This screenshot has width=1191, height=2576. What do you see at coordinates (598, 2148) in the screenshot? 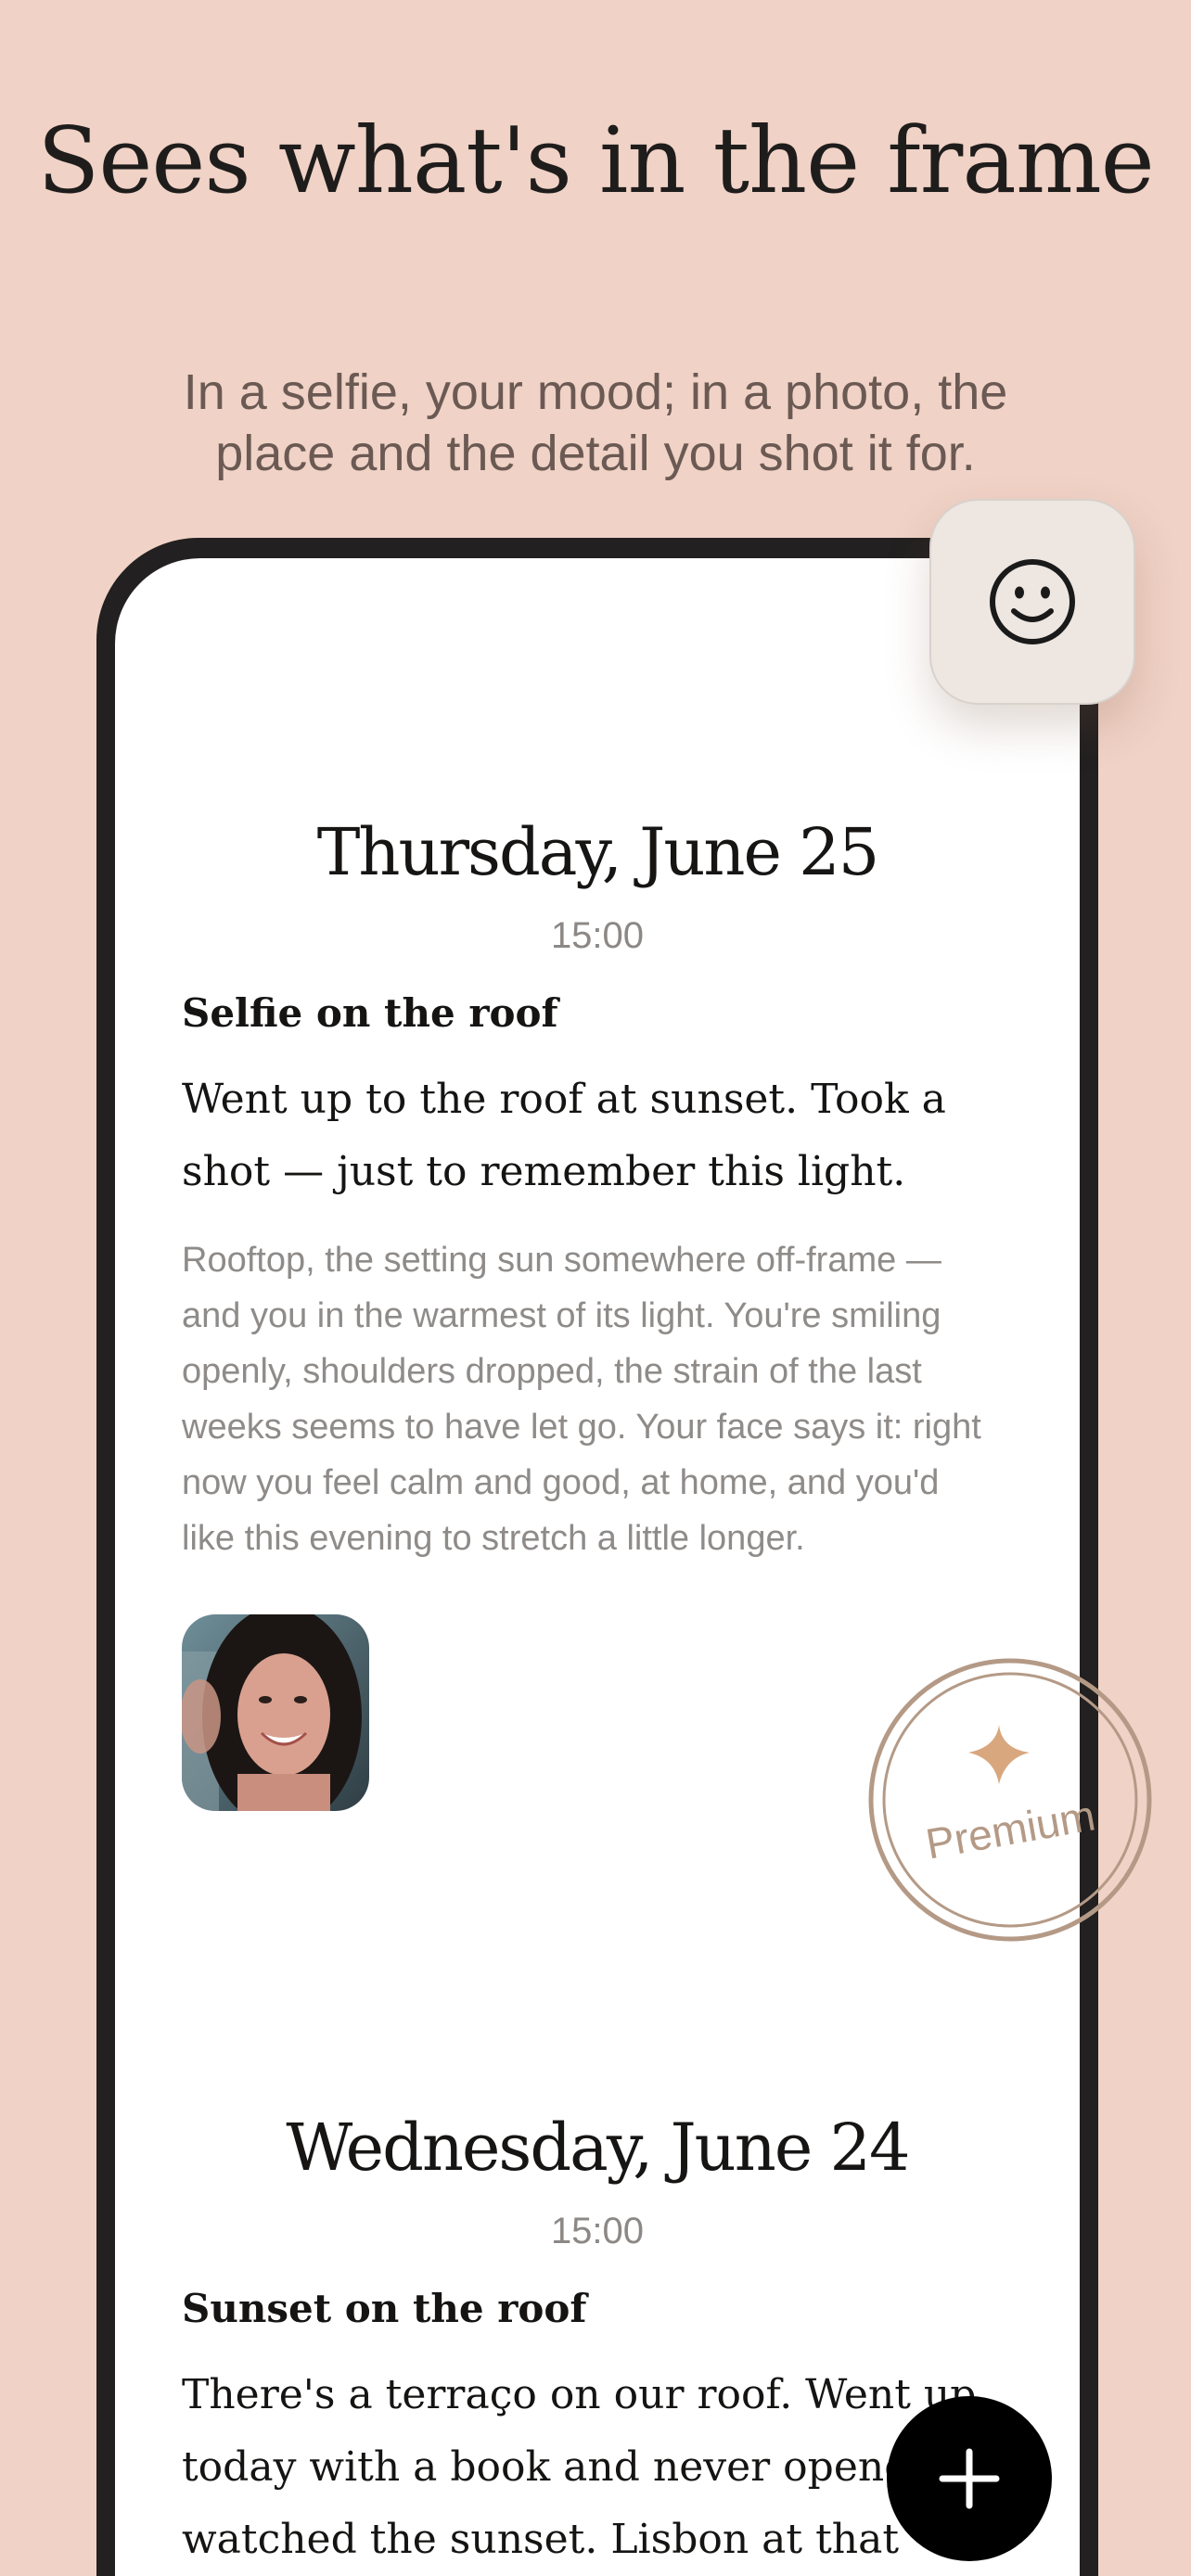
I see `entry-date: Wednesday, June 24` at bounding box center [598, 2148].